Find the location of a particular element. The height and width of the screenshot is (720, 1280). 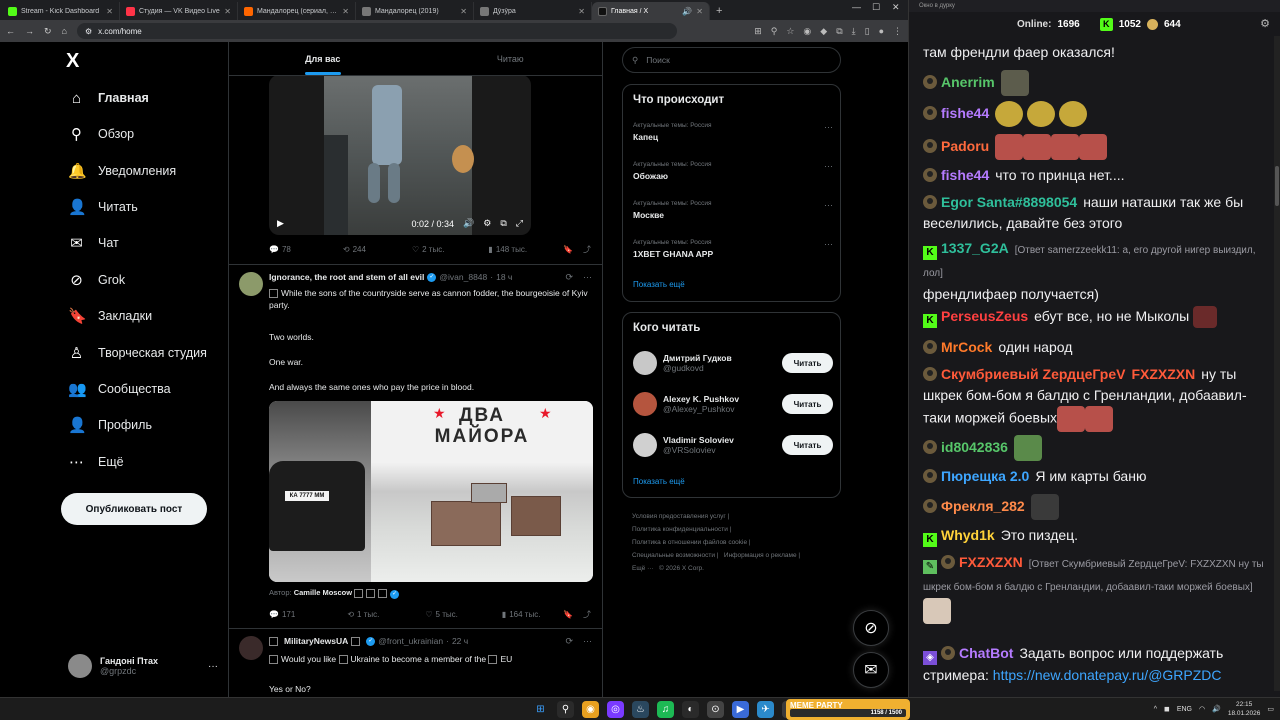

chat-username: Anerrim is located at coordinates (968, 82).